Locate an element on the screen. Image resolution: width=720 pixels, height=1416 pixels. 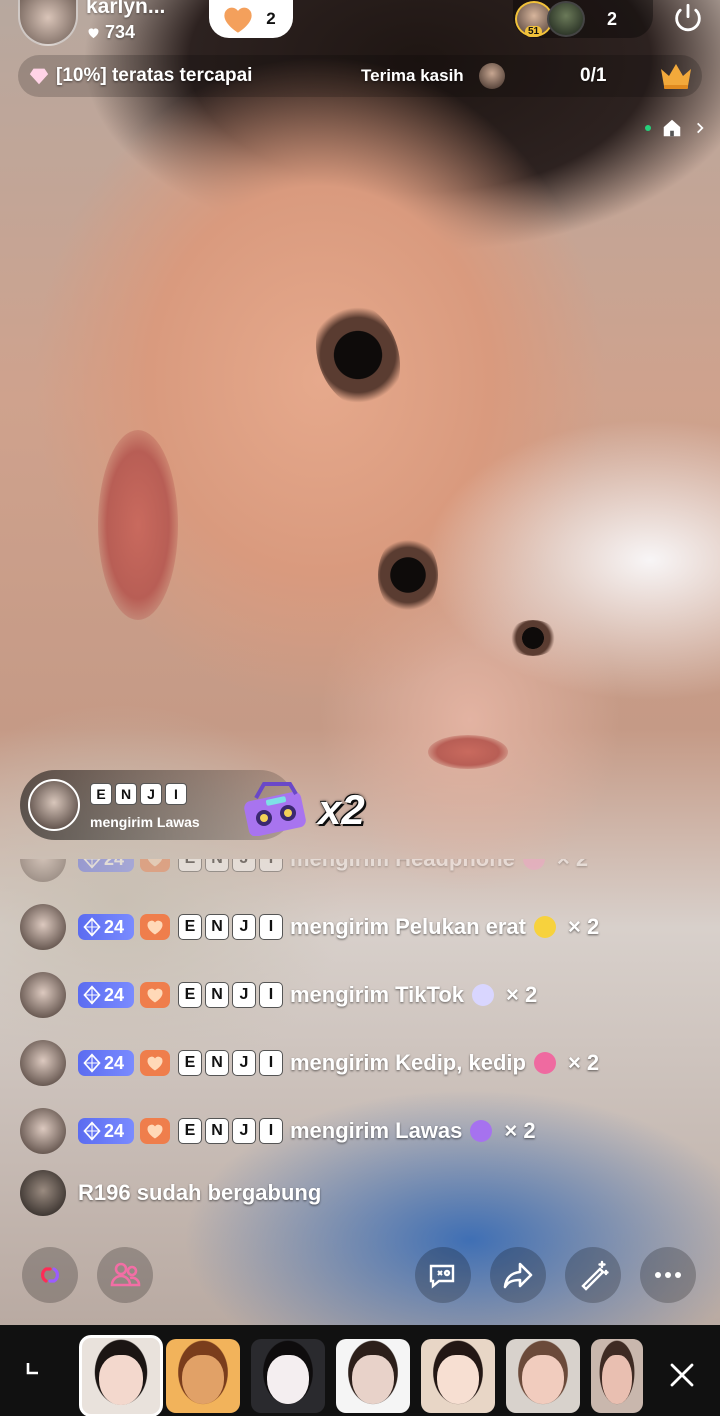
gift-banner: E N J I mengirim Lawas is located at coordinates (163, 805).